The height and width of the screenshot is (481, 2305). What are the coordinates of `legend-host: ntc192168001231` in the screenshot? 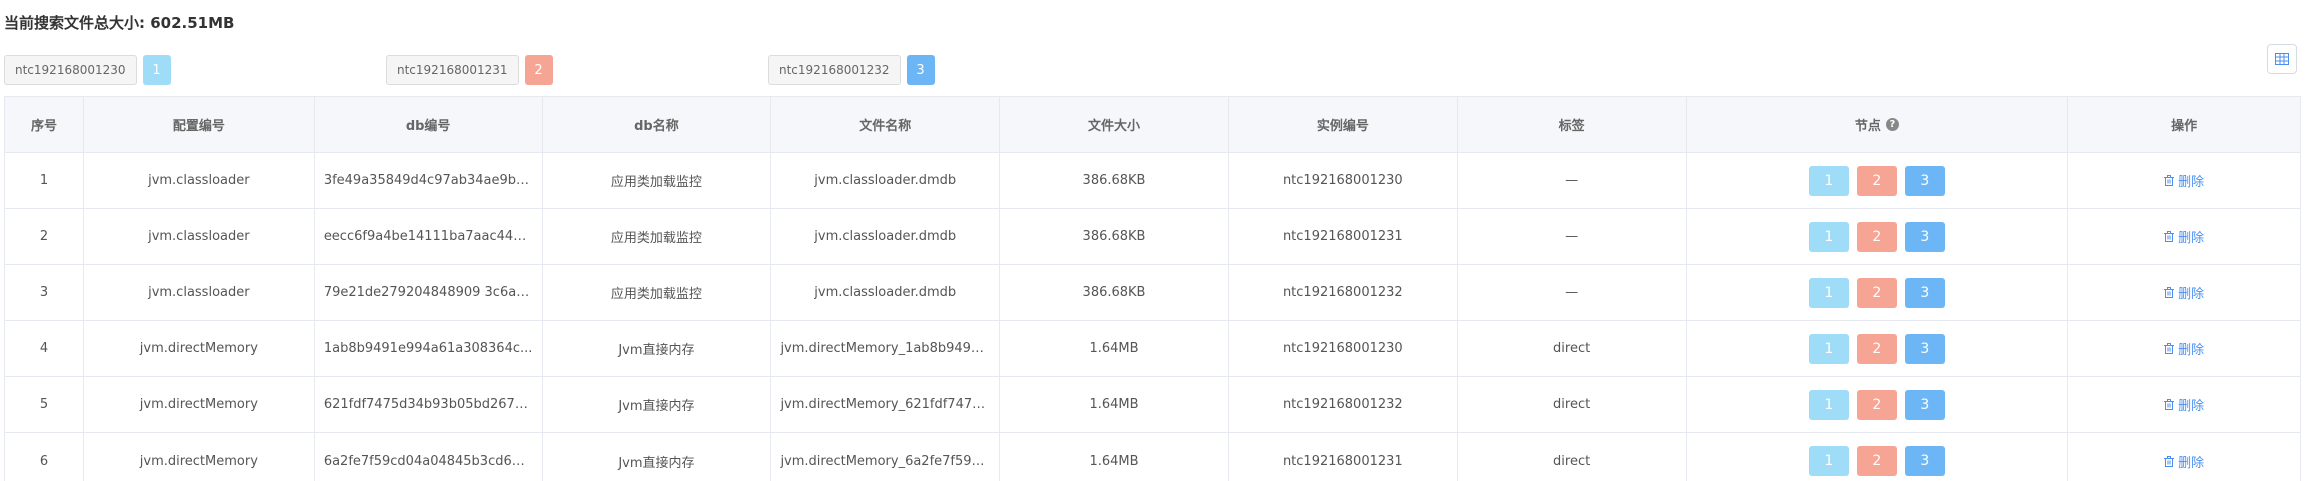 It's located at (452, 70).